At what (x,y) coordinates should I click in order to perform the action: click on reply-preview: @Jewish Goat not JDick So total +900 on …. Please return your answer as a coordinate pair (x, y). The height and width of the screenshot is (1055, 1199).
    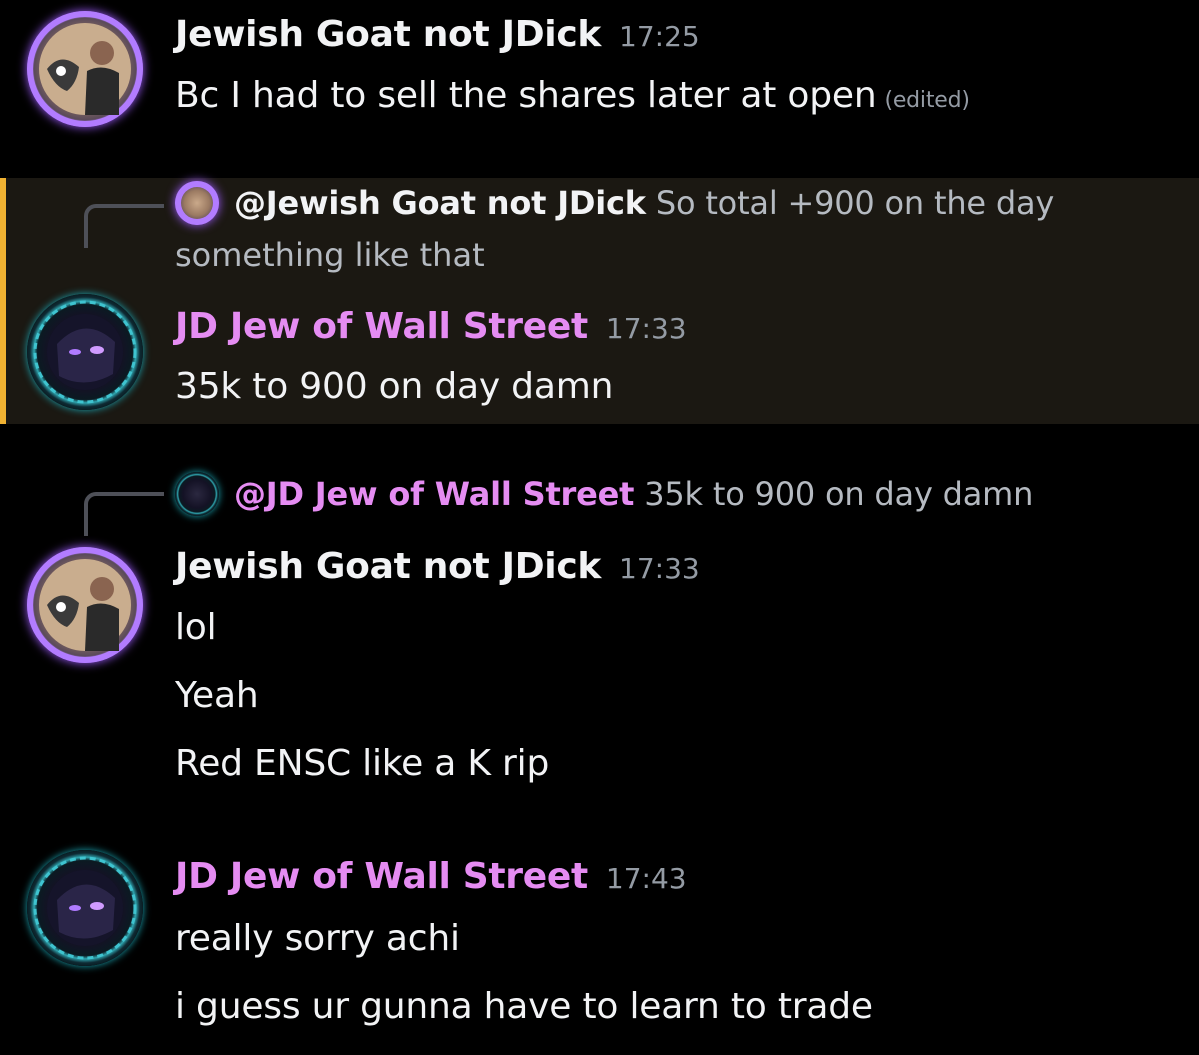
    Looking at the image, I should click on (644, 203).